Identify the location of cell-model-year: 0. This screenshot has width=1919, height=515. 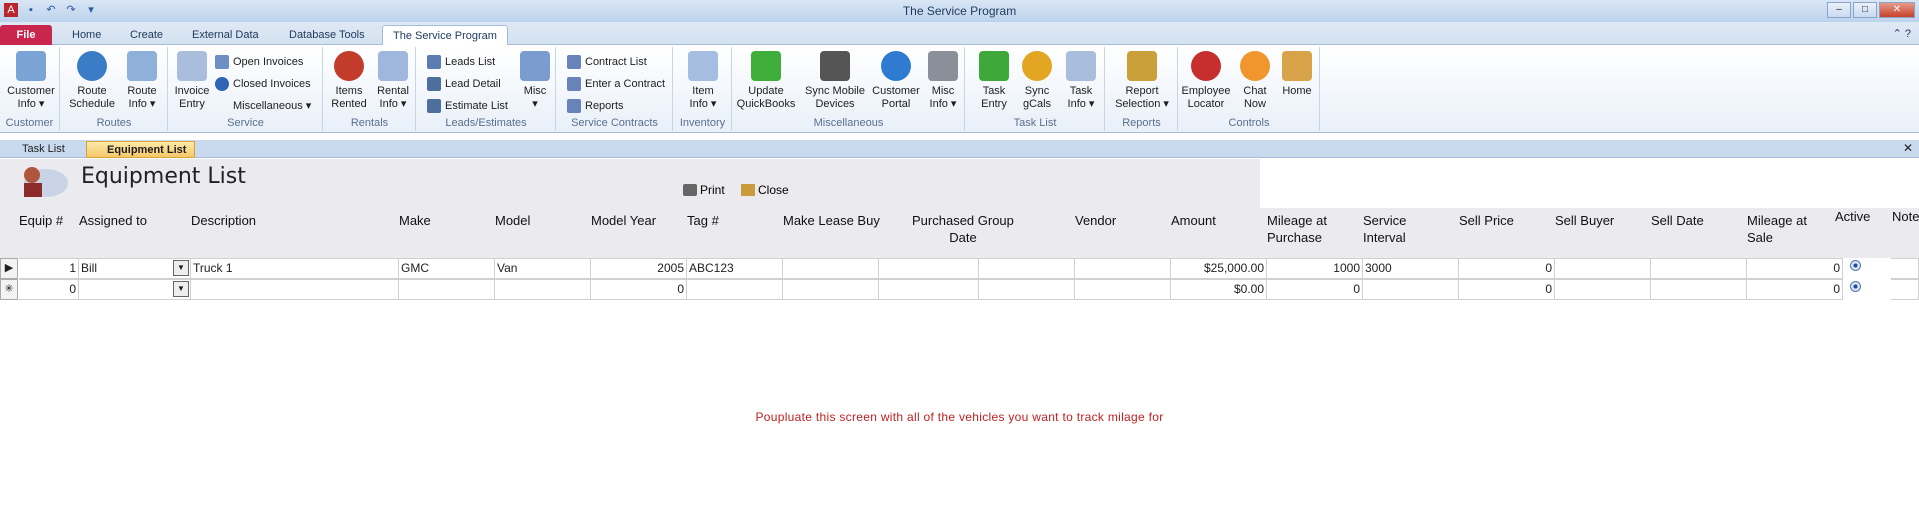
(639, 289).